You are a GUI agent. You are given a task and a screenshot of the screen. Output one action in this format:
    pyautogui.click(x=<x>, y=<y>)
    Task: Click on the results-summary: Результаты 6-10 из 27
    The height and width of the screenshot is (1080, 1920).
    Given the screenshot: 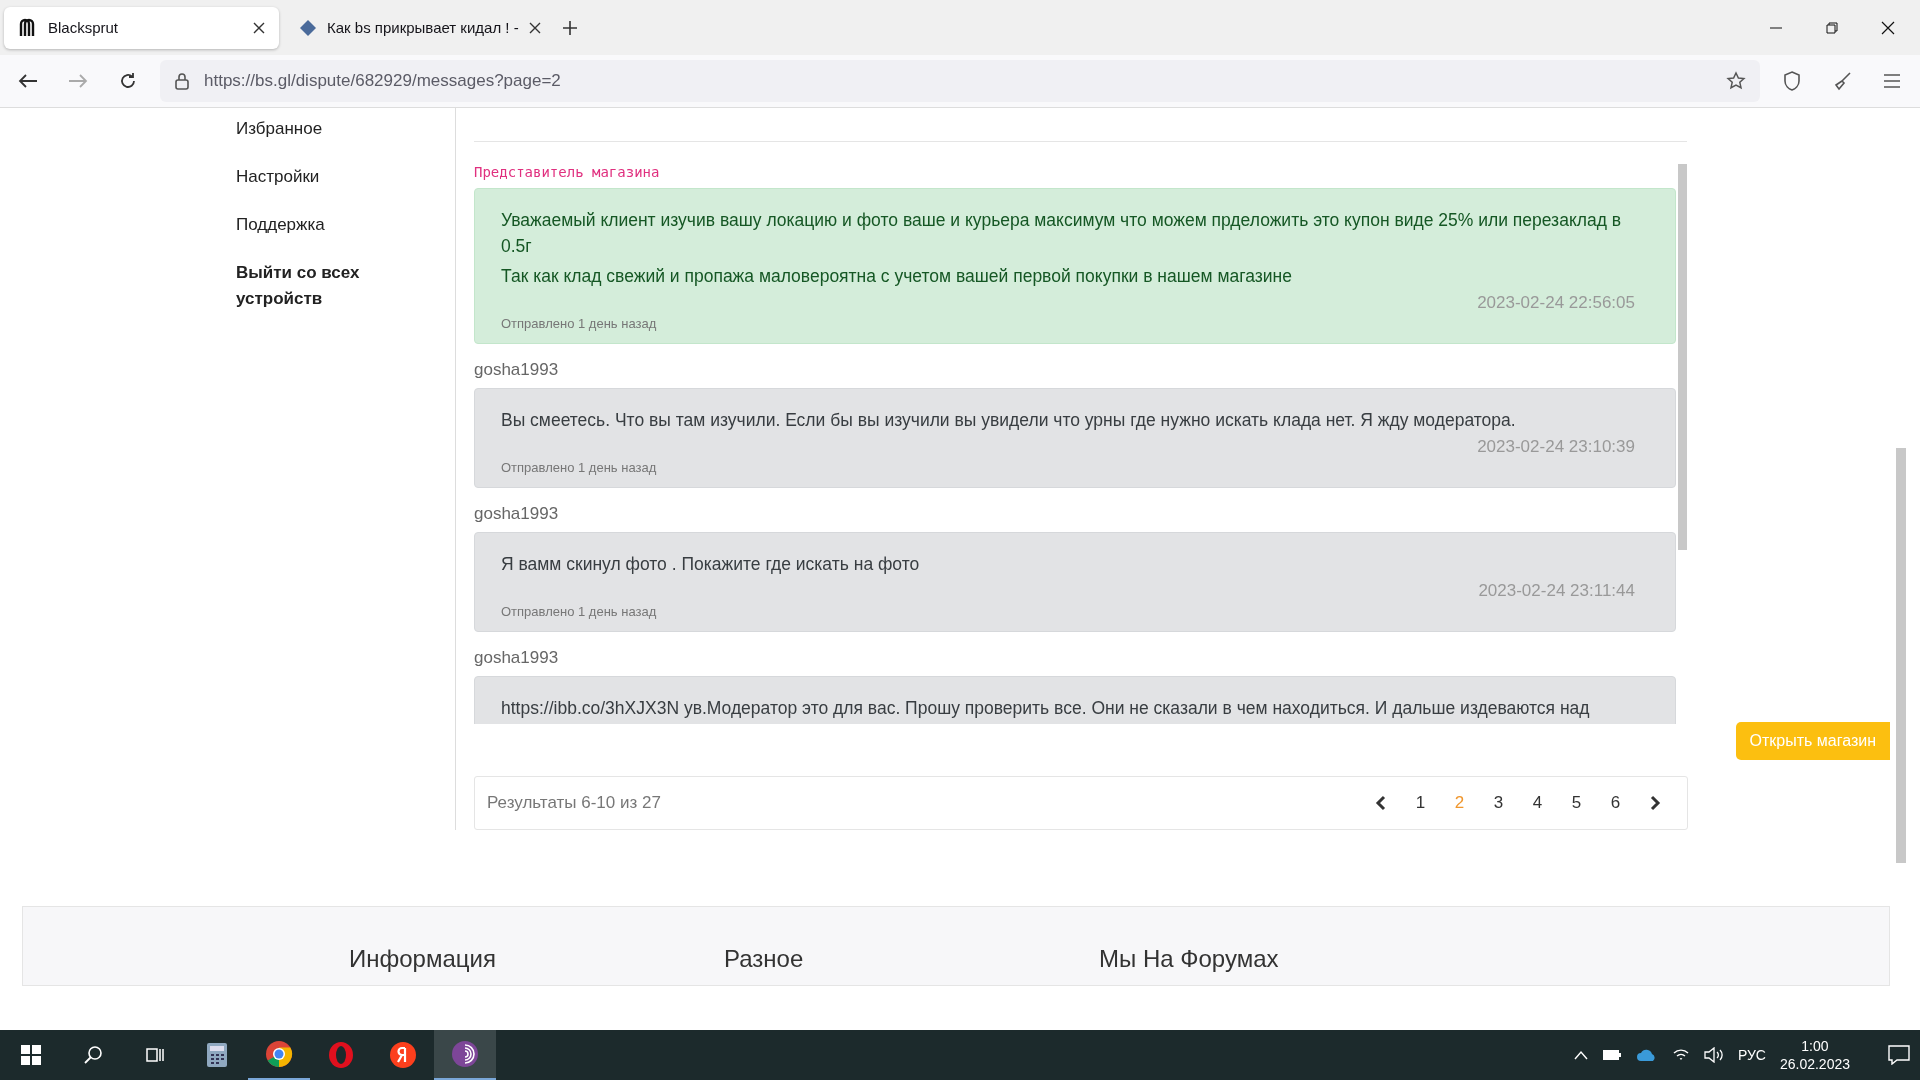 What is the action you would take?
    pyautogui.click(x=574, y=802)
    